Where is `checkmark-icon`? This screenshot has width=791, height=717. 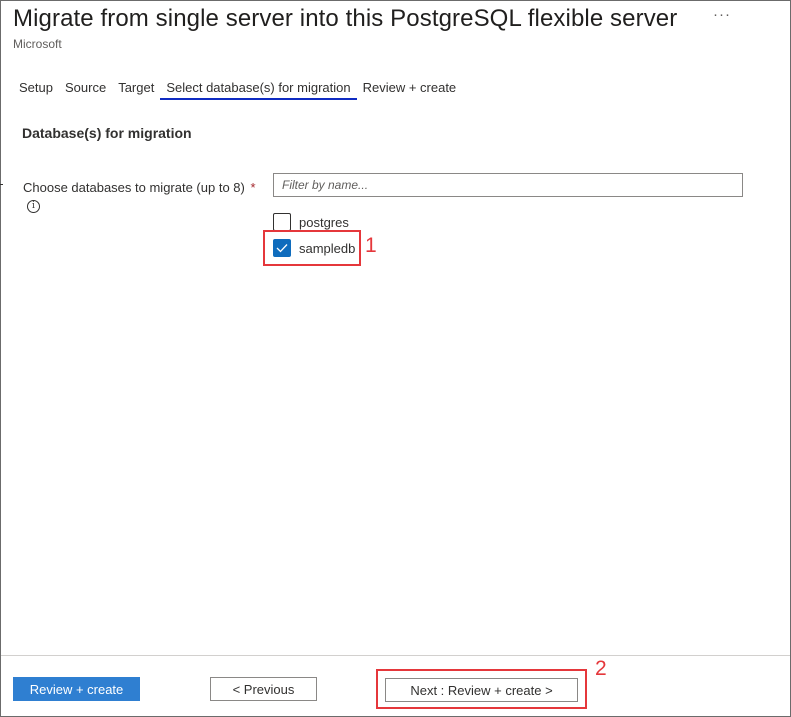
checkmark-icon is located at coordinates (282, 248).